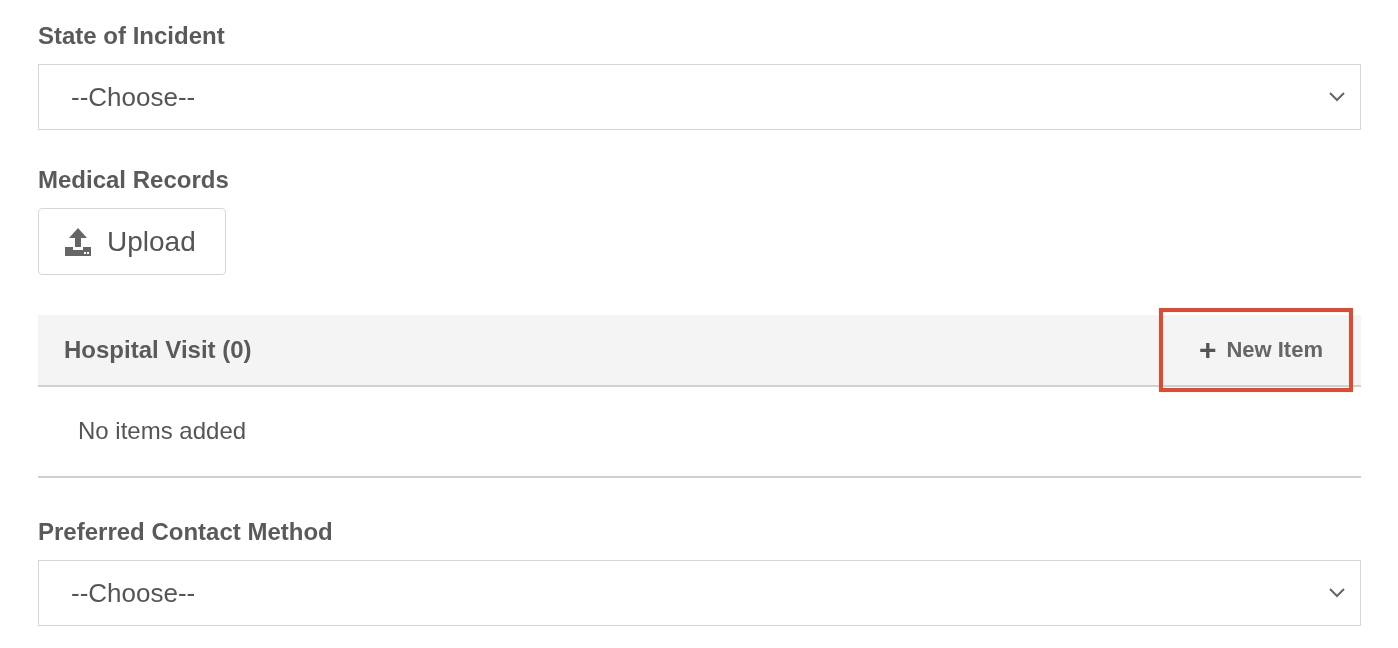 This screenshot has width=1398, height=648. What do you see at coordinates (162, 431) in the screenshot?
I see `empty-message: No items added` at bounding box center [162, 431].